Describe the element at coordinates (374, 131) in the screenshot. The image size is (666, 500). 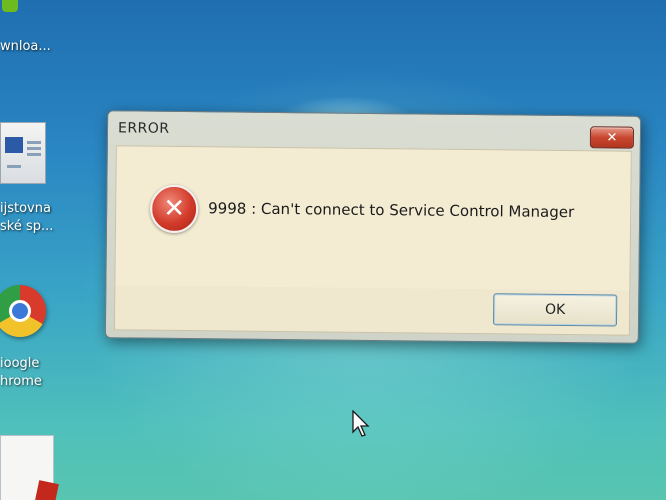
I see `dialog-titlebar: ERROR ✕` at that location.